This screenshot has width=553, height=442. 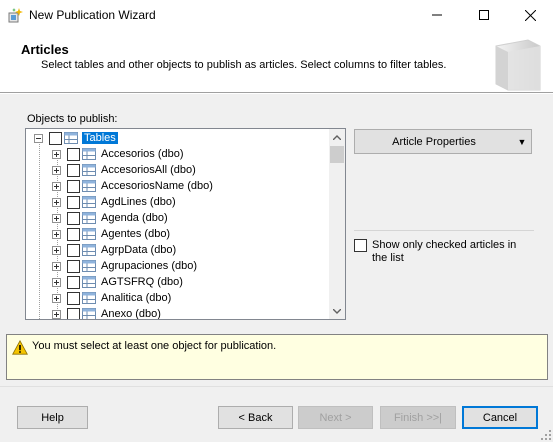 What do you see at coordinates (20, 347) in the screenshot?
I see `warning-icon` at bounding box center [20, 347].